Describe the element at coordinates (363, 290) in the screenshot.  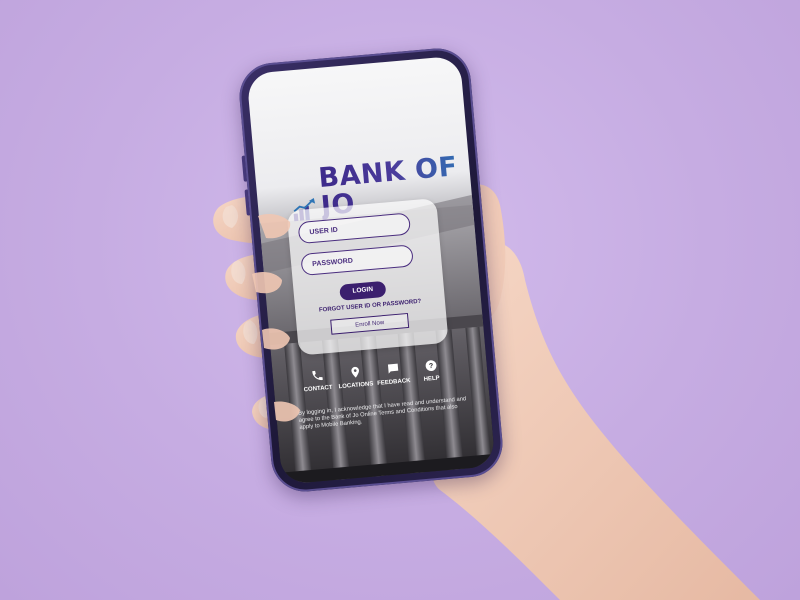
I see `login-button: LOGIN` at that location.